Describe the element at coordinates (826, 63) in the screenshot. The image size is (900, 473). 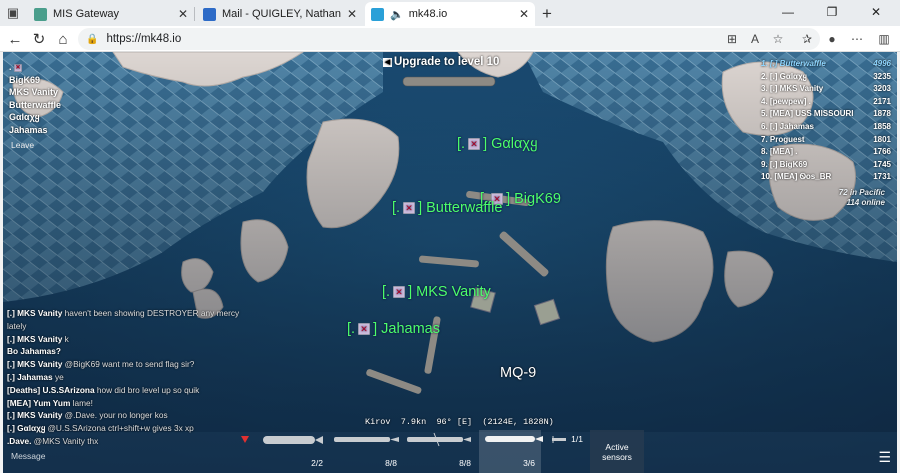
I see `leaderboard-row: 1. [.] Butterwaffle 4996` at that location.